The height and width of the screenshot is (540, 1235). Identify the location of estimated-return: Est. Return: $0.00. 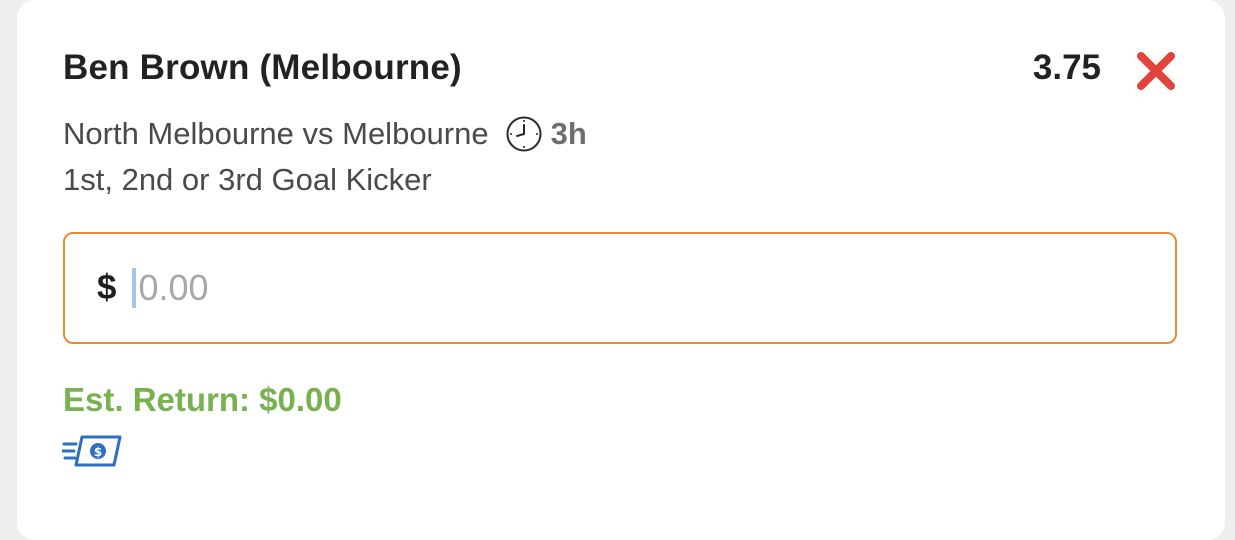
(202, 399).